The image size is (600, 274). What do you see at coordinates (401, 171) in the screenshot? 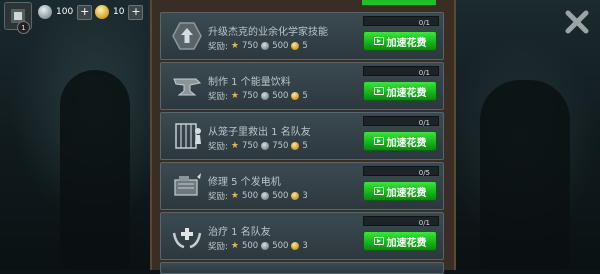
I see `quest-progress-bar: 0/5` at bounding box center [401, 171].